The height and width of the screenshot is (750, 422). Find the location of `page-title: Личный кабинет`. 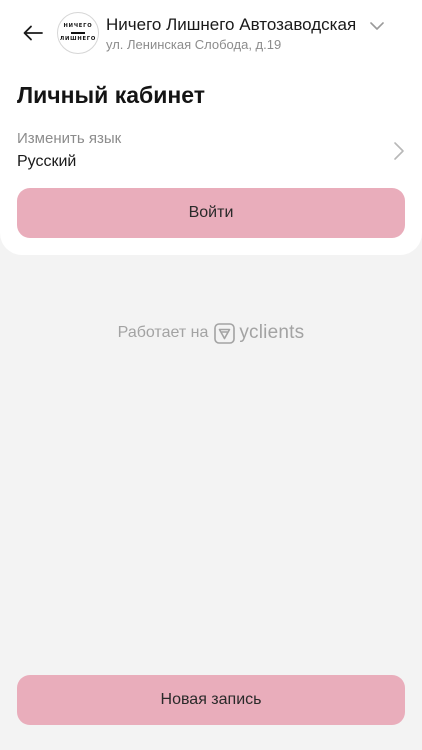

page-title: Личный кабинет is located at coordinates (111, 95).